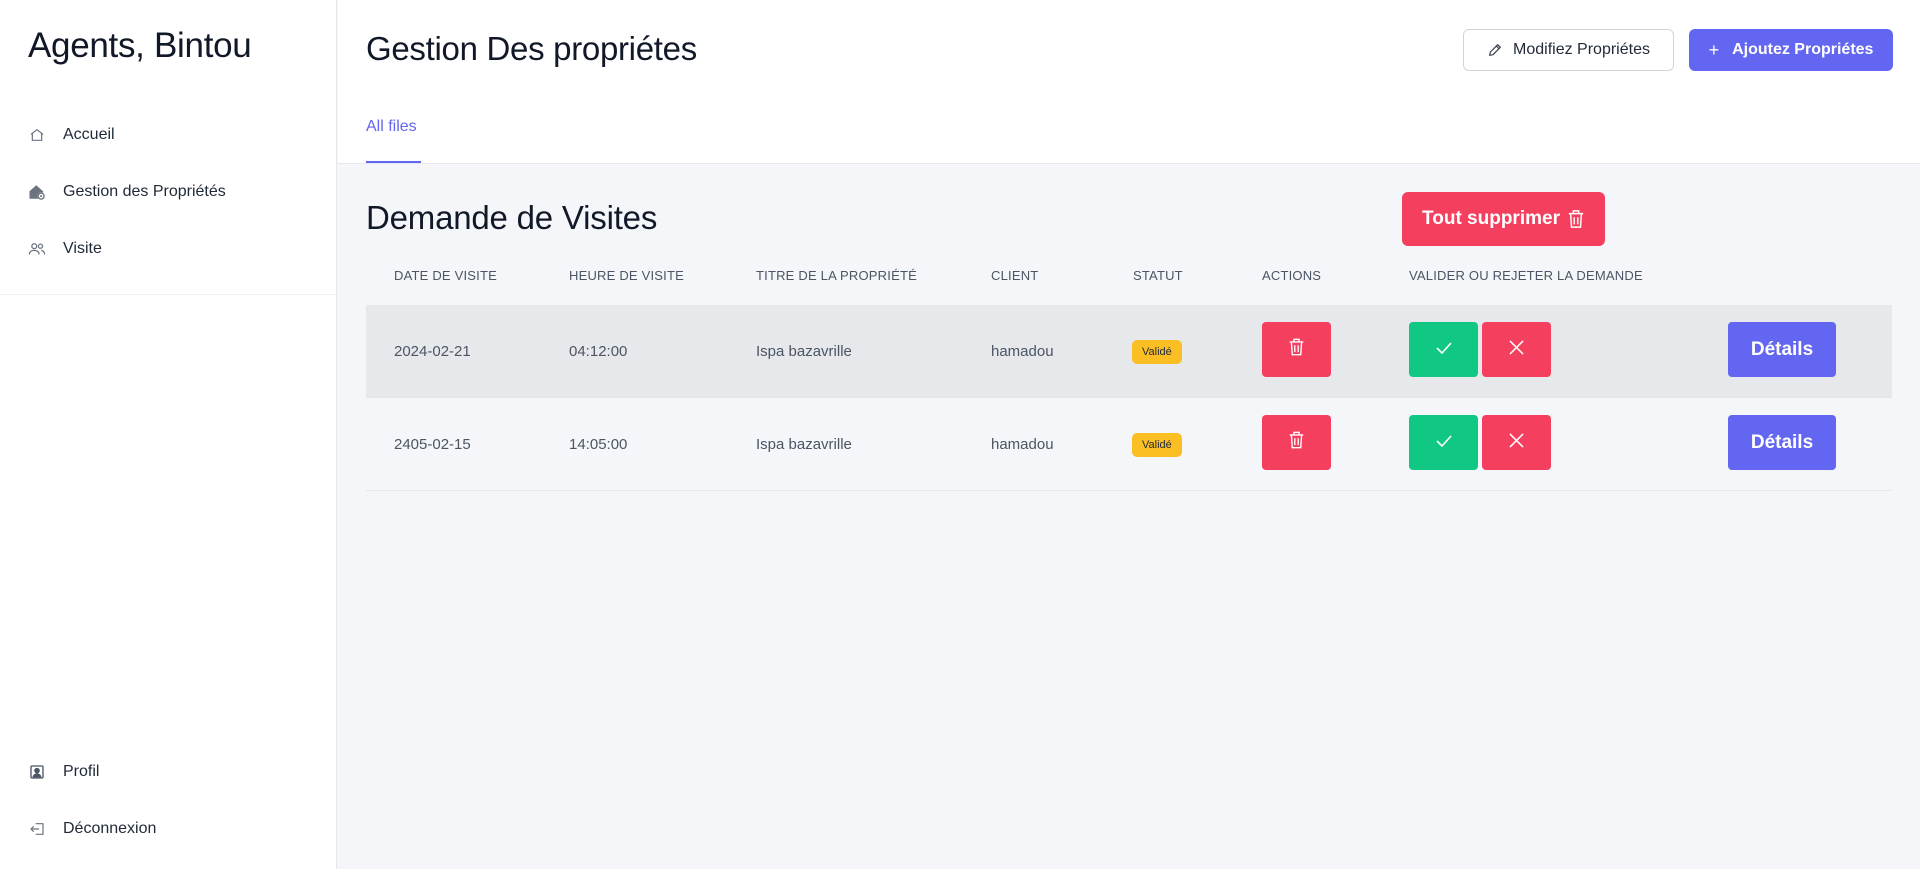  Describe the element at coordinates (1491, 218) in the screenshot. I see `delete-all-label: Tout supprimer` at that location.